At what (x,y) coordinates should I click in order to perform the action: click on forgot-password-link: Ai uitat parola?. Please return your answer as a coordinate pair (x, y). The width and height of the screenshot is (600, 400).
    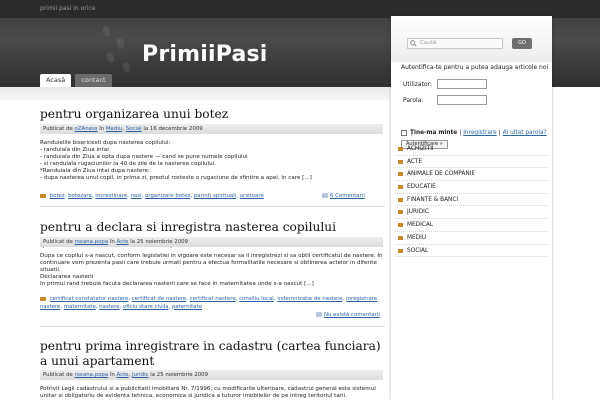
    Looking at the image, I should click on (525, 133).